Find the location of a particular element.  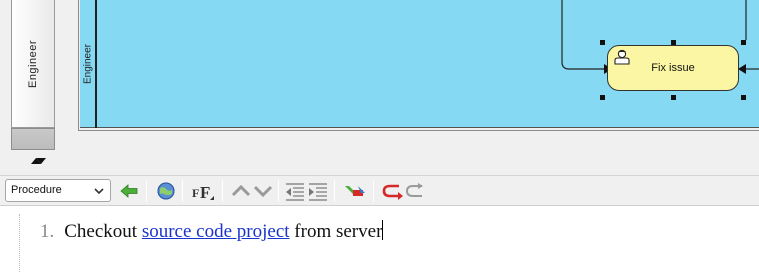

move-down-icon is located at coordinates (263, 191).